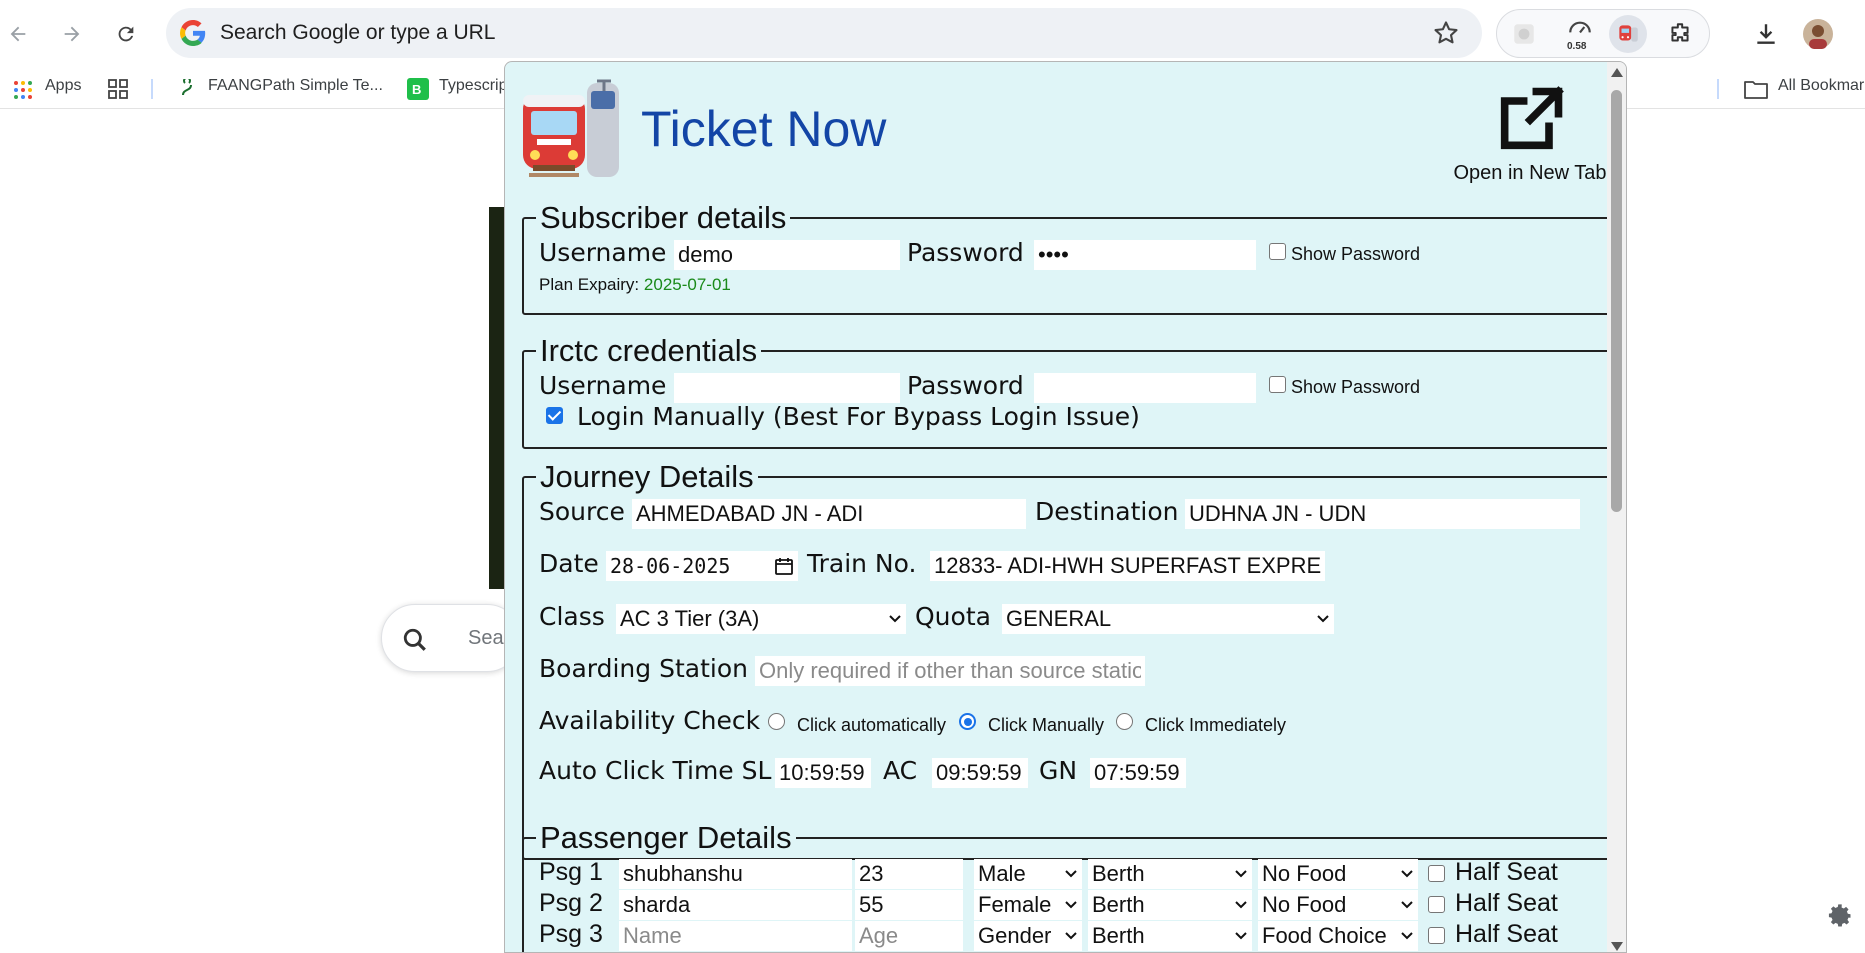  What do you see at coordinates (784, 566) in the screenshot?
I see `calendar-icon` at bounding box center [784, 566].